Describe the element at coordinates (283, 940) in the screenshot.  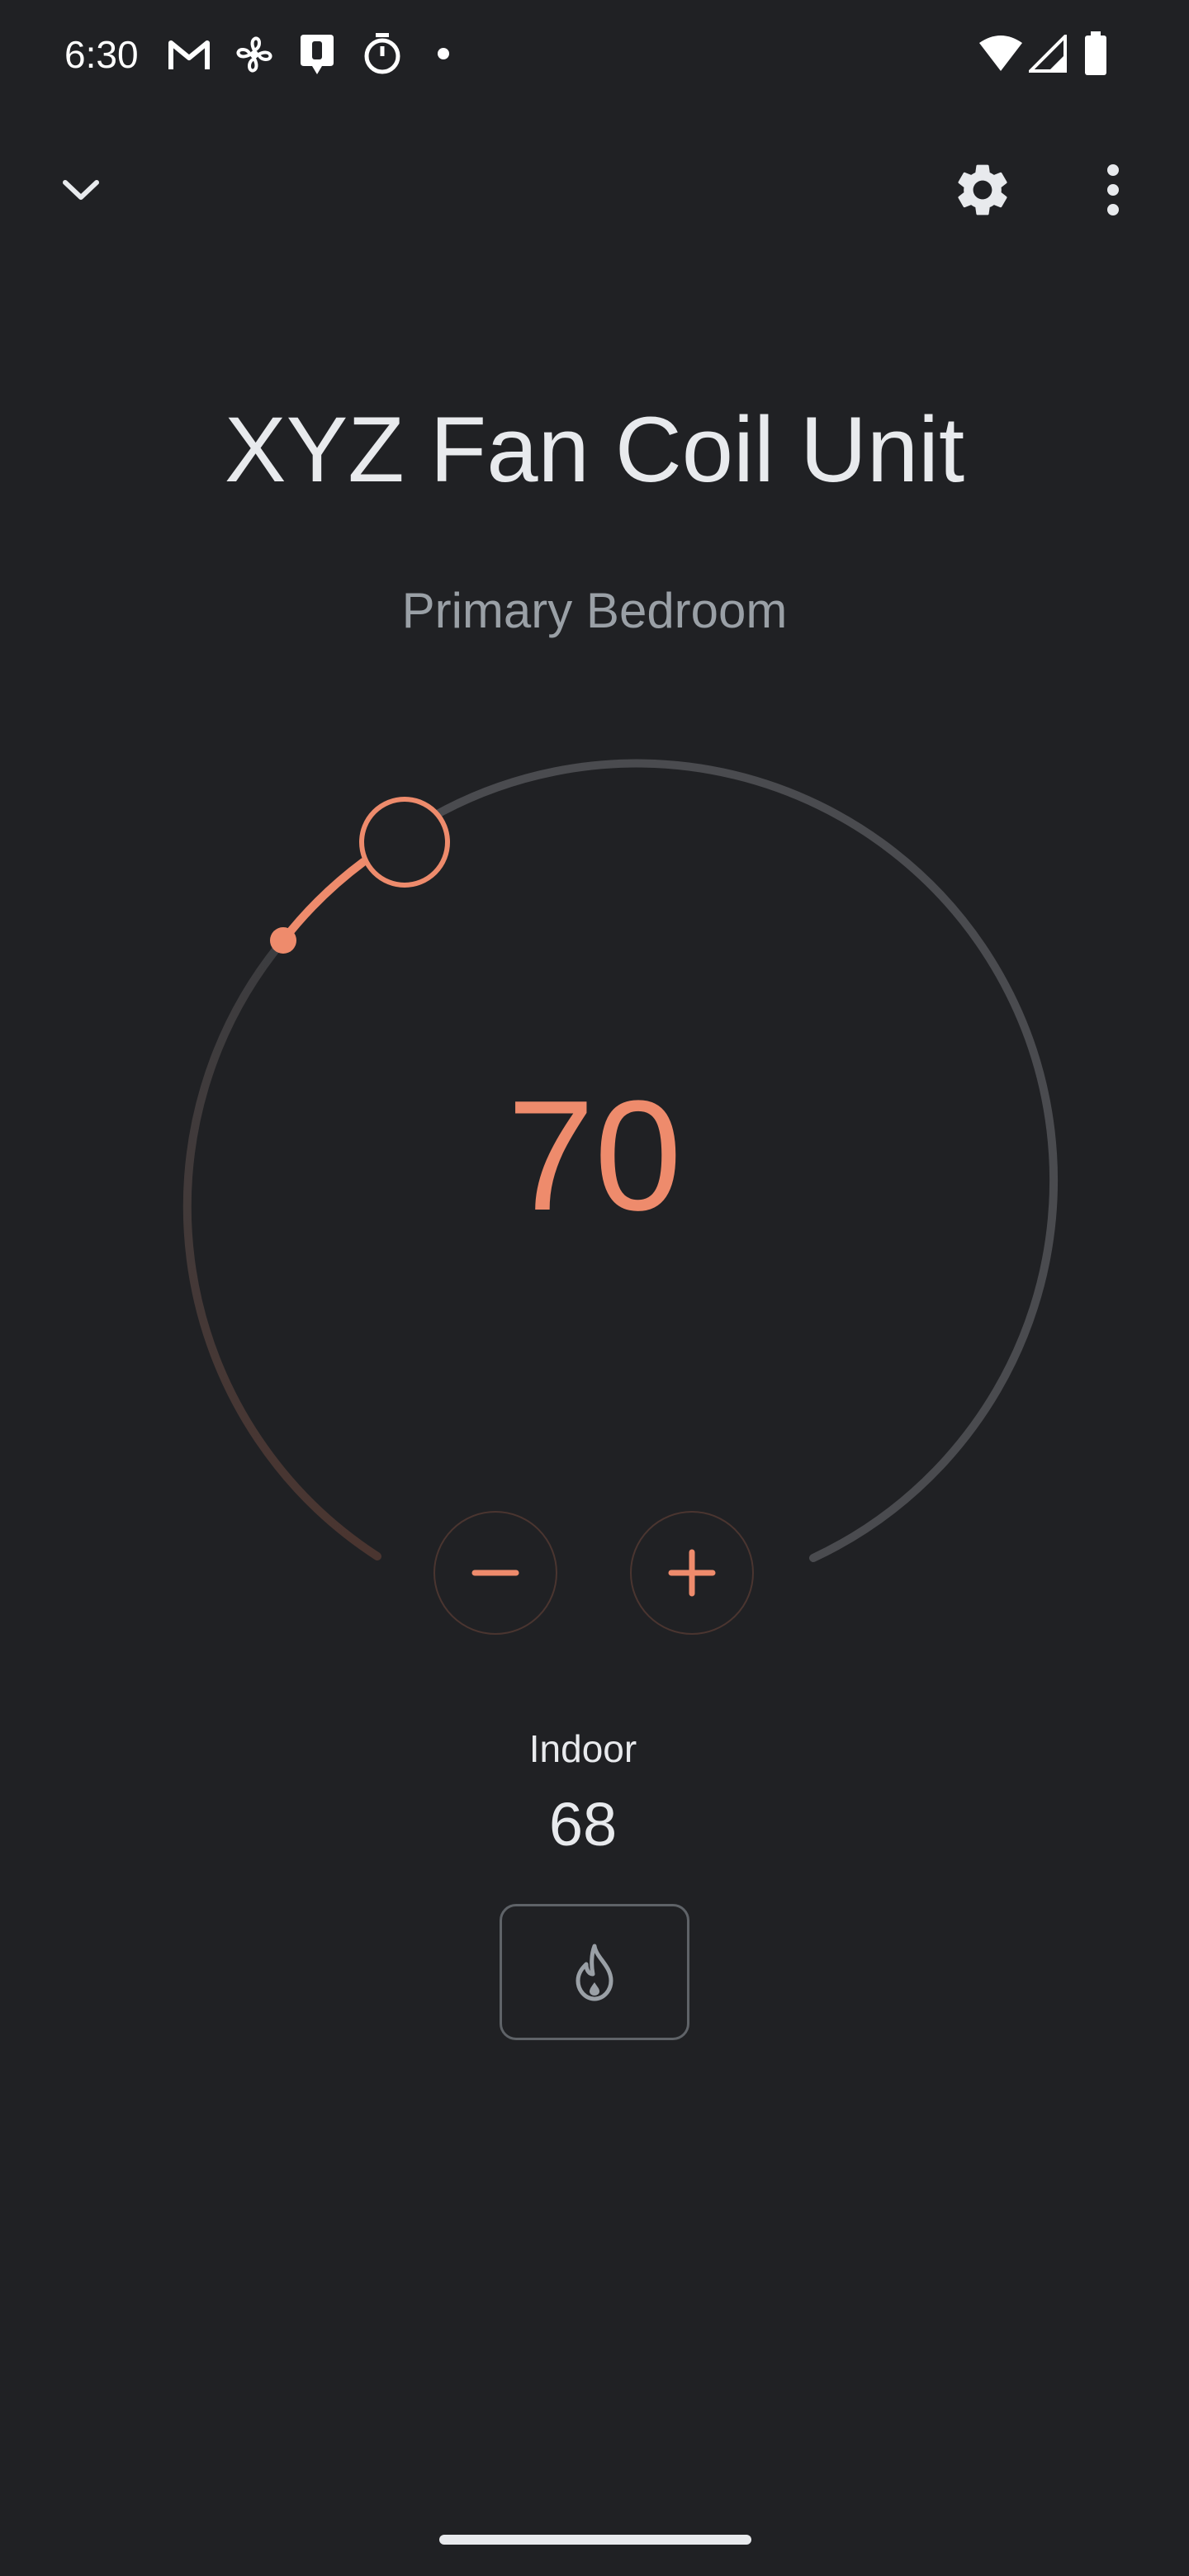
I see `dial-start-dot` at that location.